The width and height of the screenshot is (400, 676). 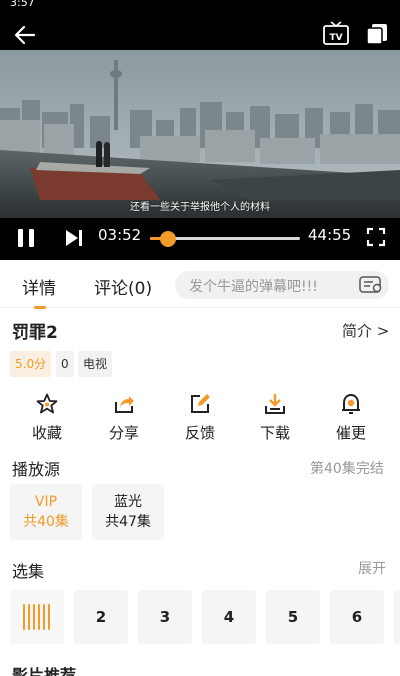 What do you see at coordinates (351, 403) in the screenshot?
I see `bell-icon` at bounding box center [351, 403].